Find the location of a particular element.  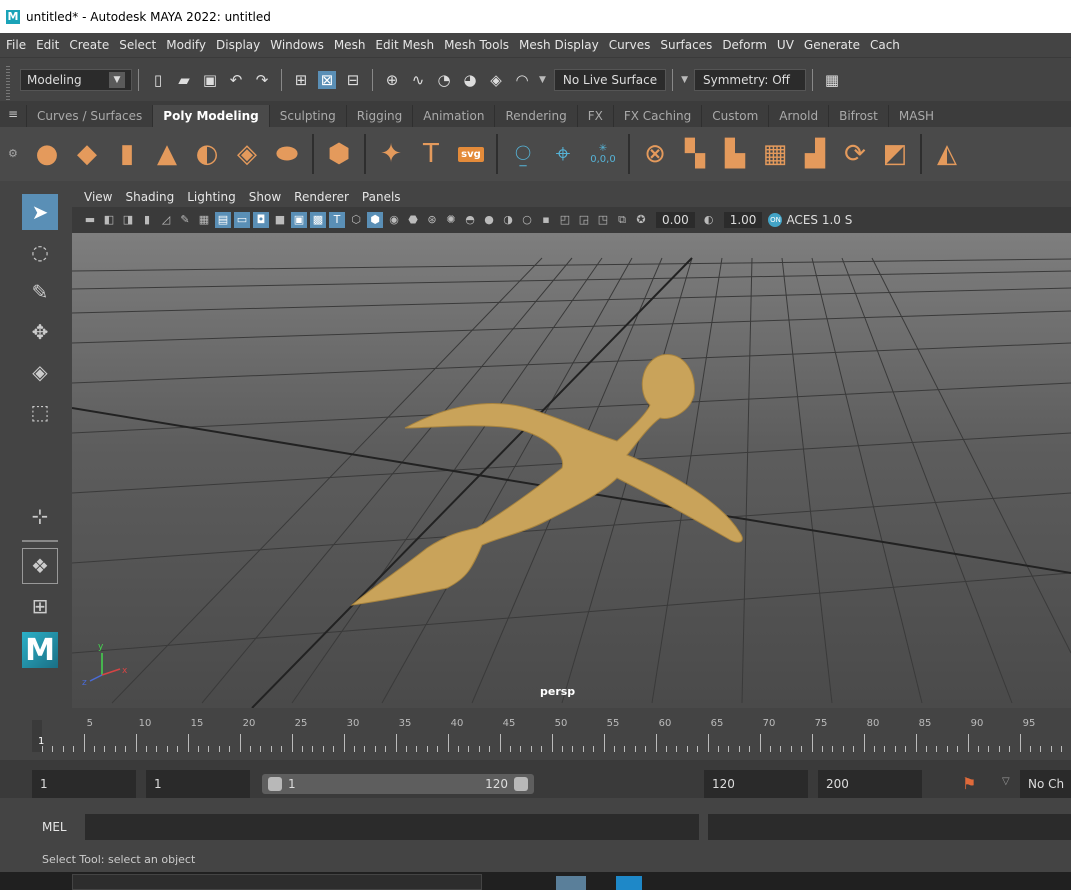

render-view-icon: ▦ is located at coordinates (832, 80).